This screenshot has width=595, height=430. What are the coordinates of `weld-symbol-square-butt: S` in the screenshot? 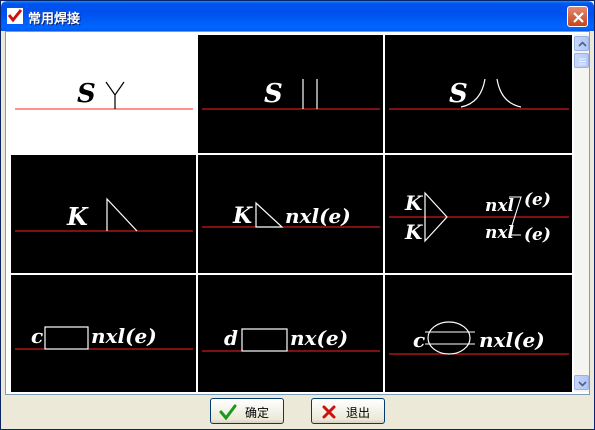 It's located at (291, 94).